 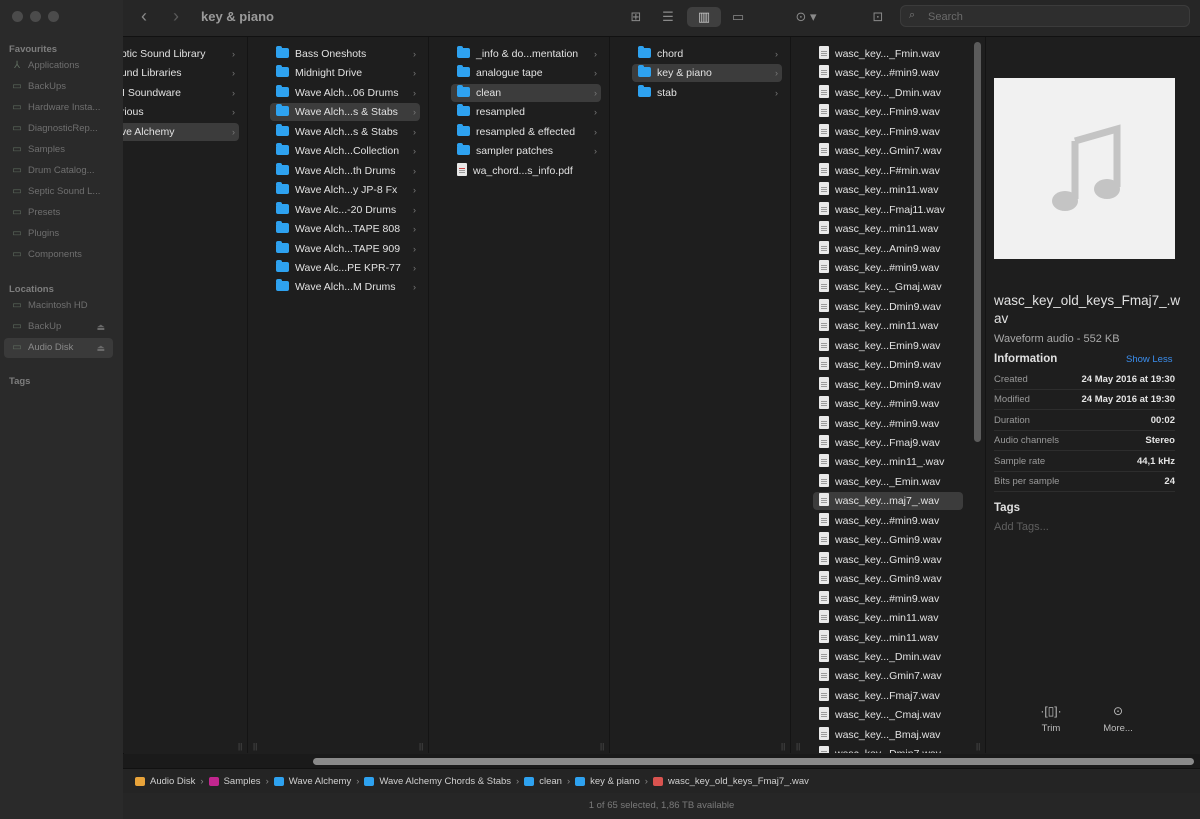 I want to click on search-field: ⌕, so click(x=1045, y=16).